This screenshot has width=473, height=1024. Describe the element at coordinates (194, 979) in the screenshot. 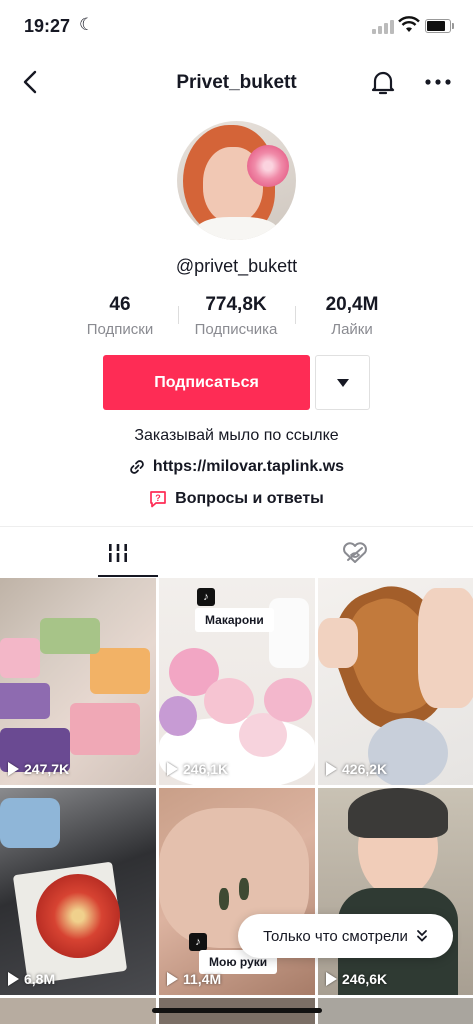

I see `video-views: 11,4M` at that location.